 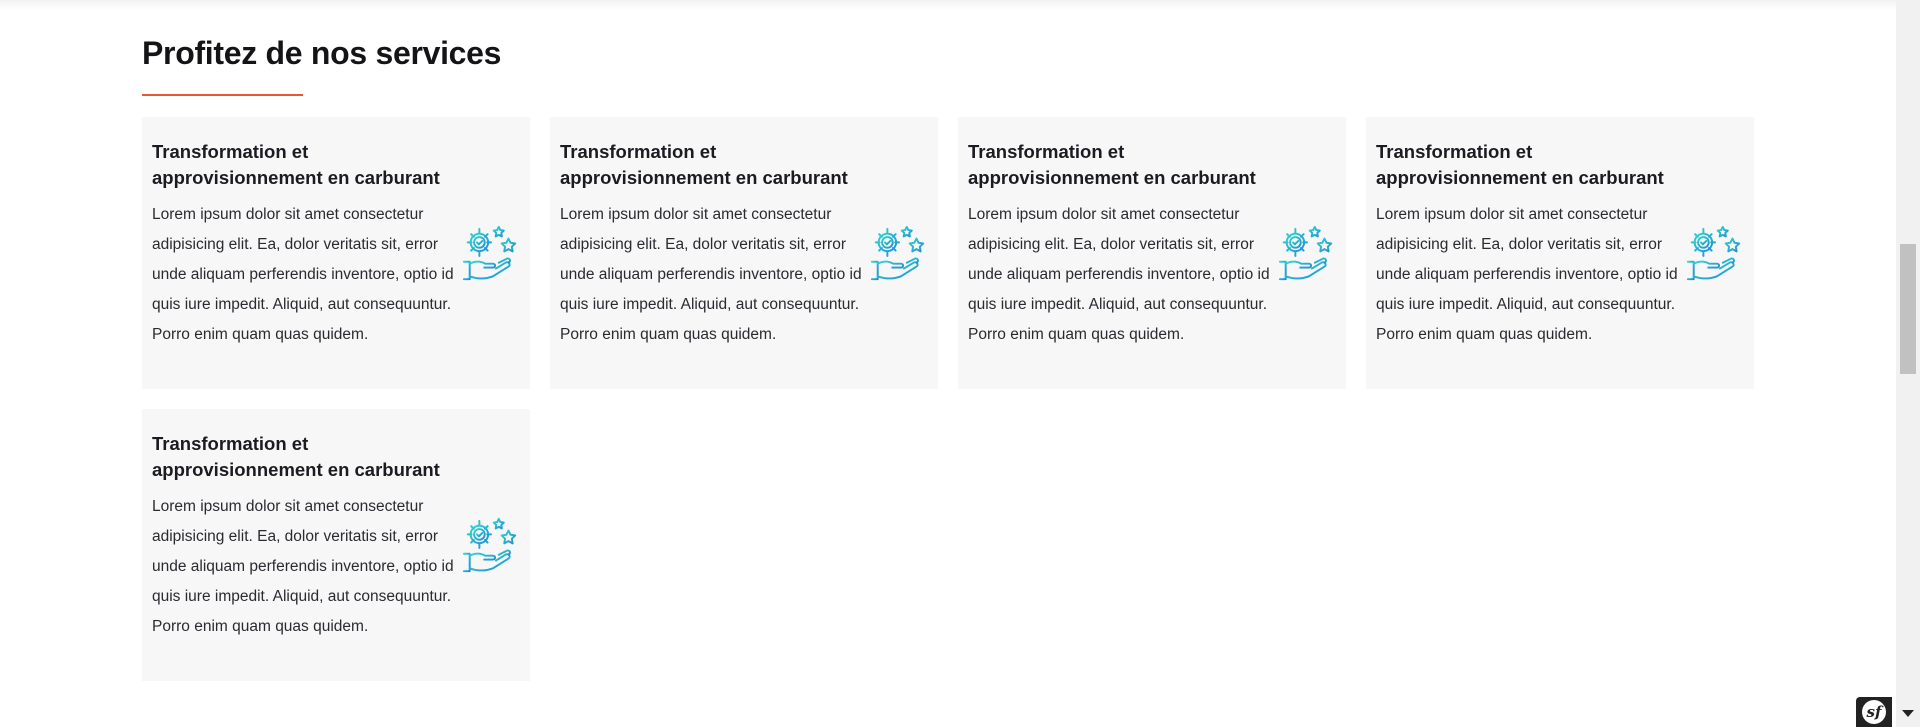 I want to click on page-scrollbar, so click(x=1908, y=363).